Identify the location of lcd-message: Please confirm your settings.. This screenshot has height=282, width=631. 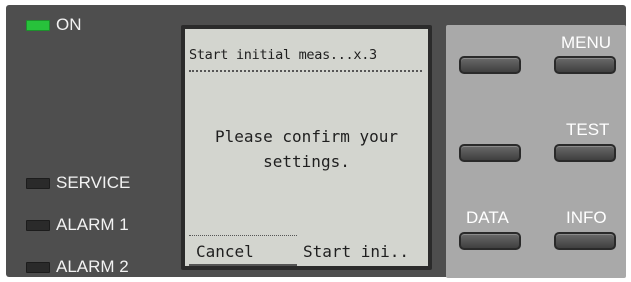
(306, 149).